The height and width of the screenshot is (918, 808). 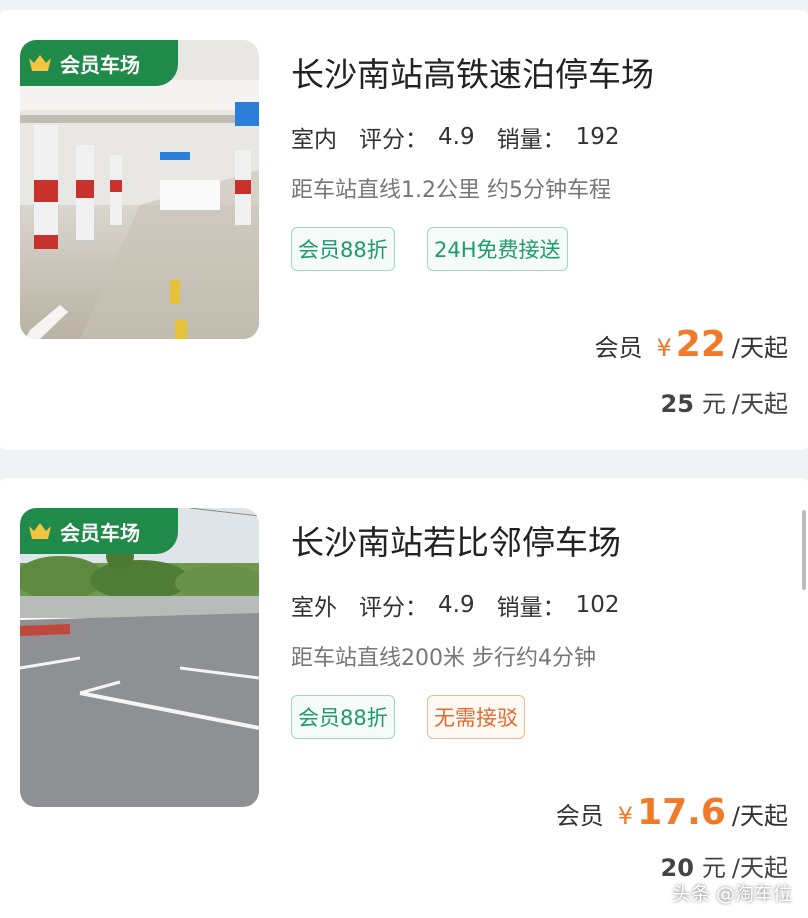 I want to click on watermark: 头条 @淘车位, so click(x=731, y=894).